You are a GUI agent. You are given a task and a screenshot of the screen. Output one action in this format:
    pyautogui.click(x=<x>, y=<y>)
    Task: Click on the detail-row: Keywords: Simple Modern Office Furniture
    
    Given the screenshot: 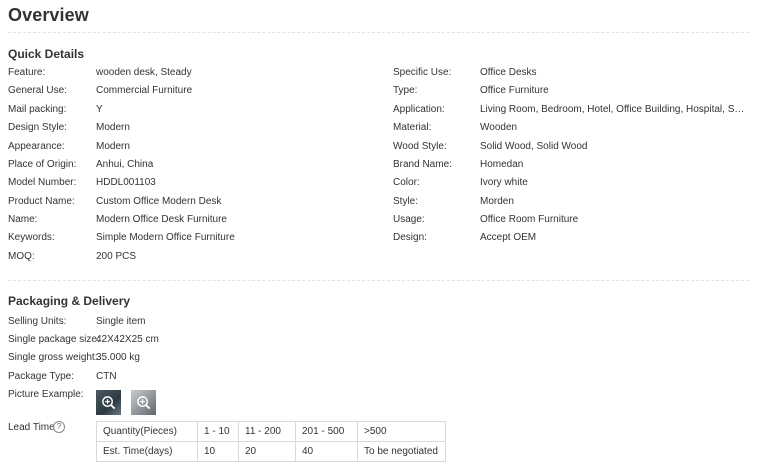 What is the action you would take?
    pyautogui.click(x=198, y=239)
    